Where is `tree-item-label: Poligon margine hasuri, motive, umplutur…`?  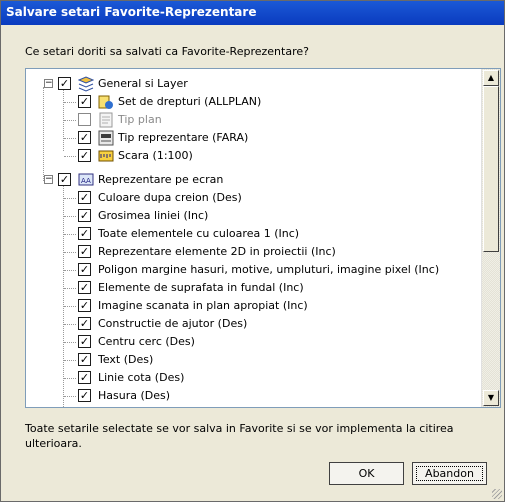 tree-item-label: Poligon margine hasuri, motive, umplutur… is located at coordinates (269, 269).